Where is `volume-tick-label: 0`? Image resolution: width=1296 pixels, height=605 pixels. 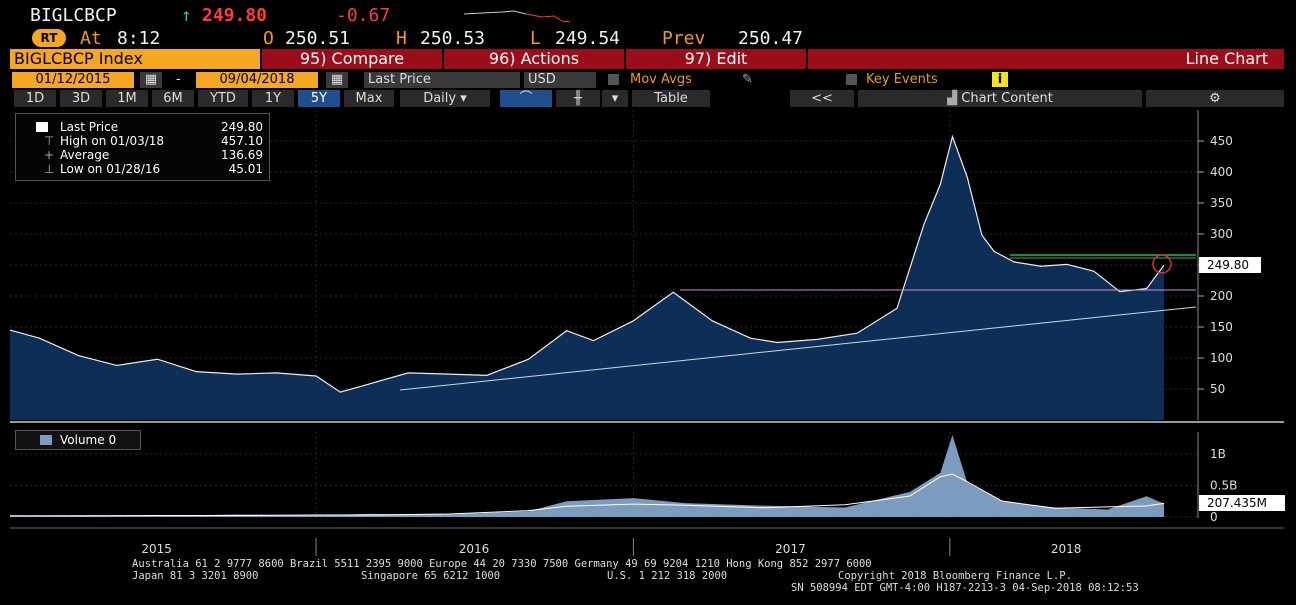
volume-tick-label: 0 is located at coordinates (1214, 517).